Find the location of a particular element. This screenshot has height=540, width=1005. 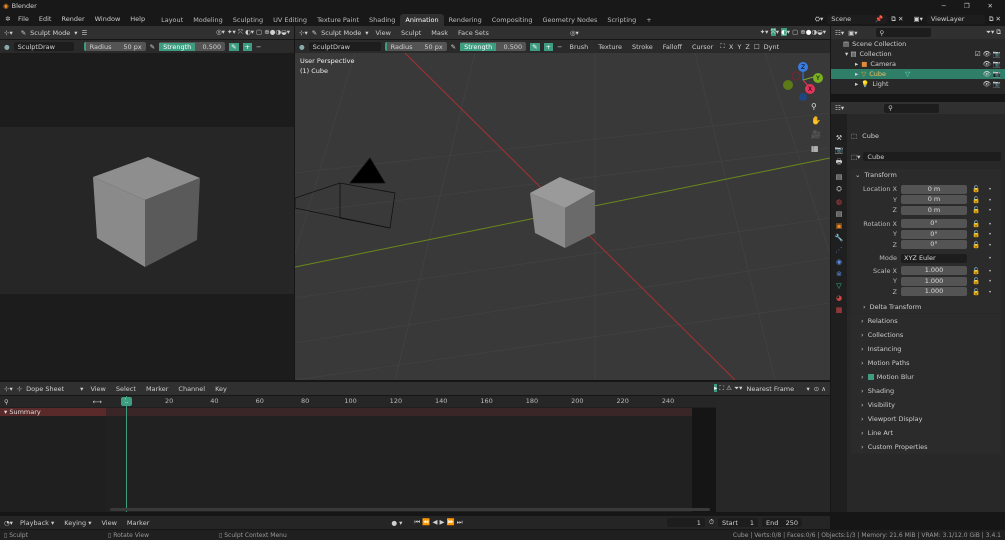

tl-view-menu: View is located at coordinates (108, 523).